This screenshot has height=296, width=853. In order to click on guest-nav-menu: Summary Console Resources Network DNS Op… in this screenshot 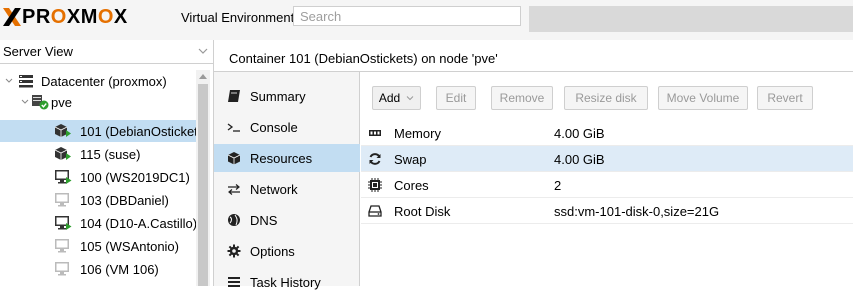, I will do `click(287, 181)`.